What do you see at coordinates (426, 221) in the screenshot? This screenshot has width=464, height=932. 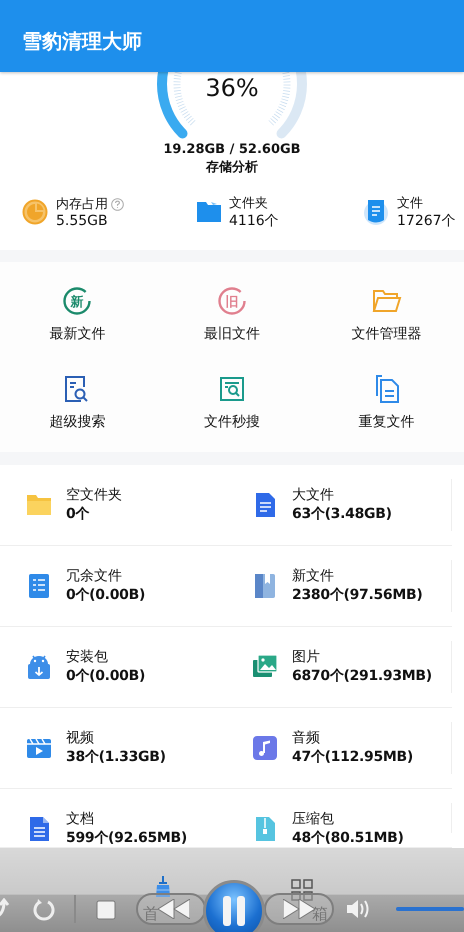 I see `stat-value: 17267个` at bounding box center [426, 221].